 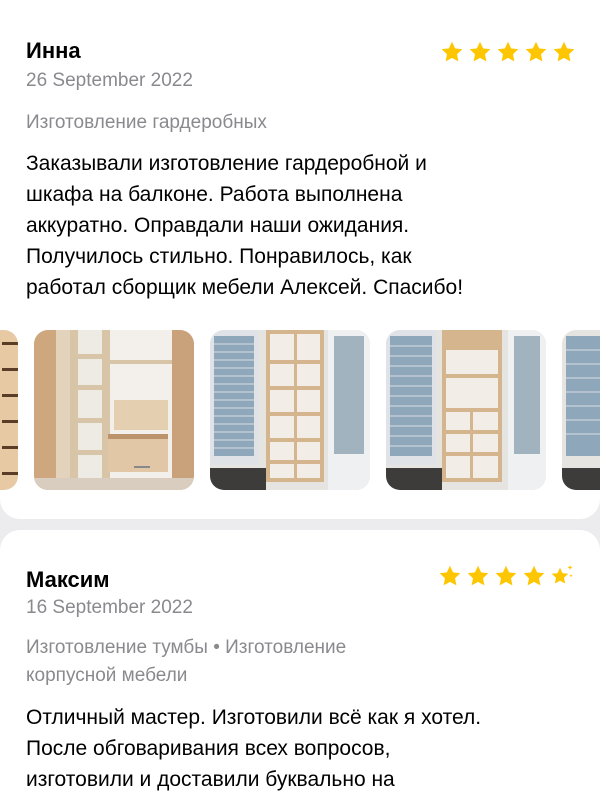 What do you see at coordinates (214, 194) in the screenshot?
I see `review-text-line: шкафа на балконе. Работа выполнена` at bounding box center [214, 194].